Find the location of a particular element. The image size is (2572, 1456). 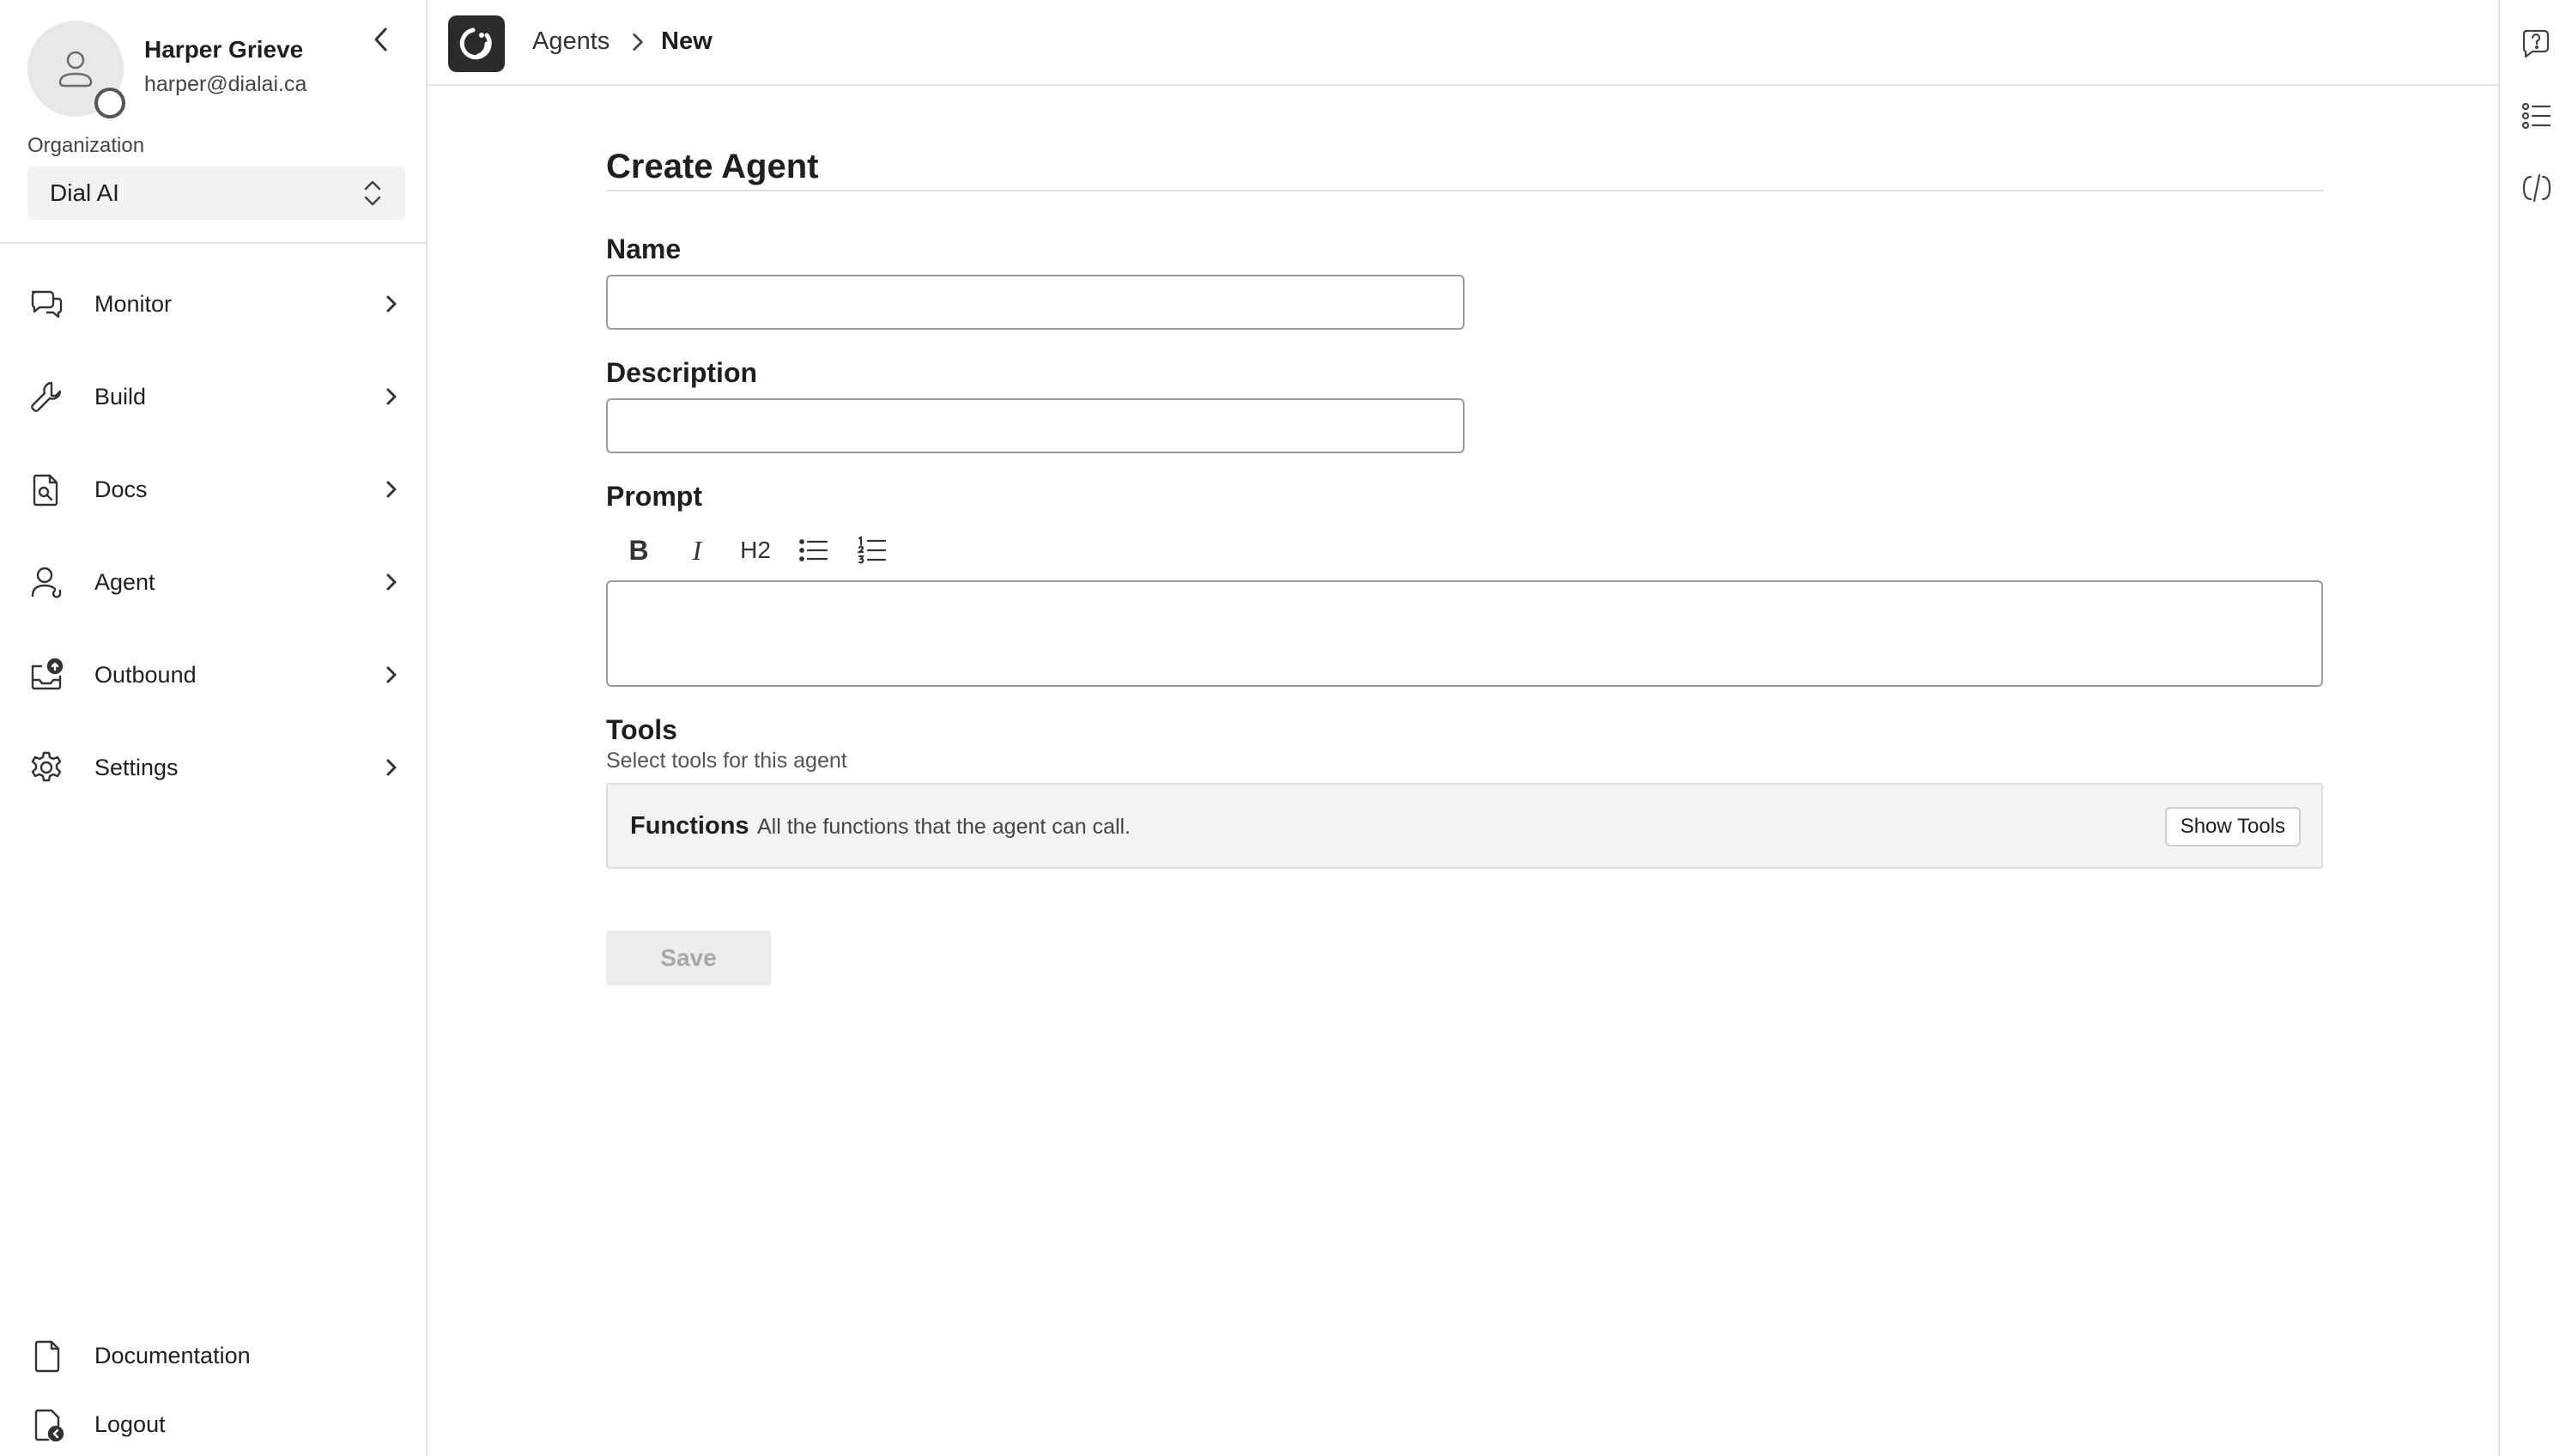

sidebar-item-label: Outbound is located at coordinates (145, 675).